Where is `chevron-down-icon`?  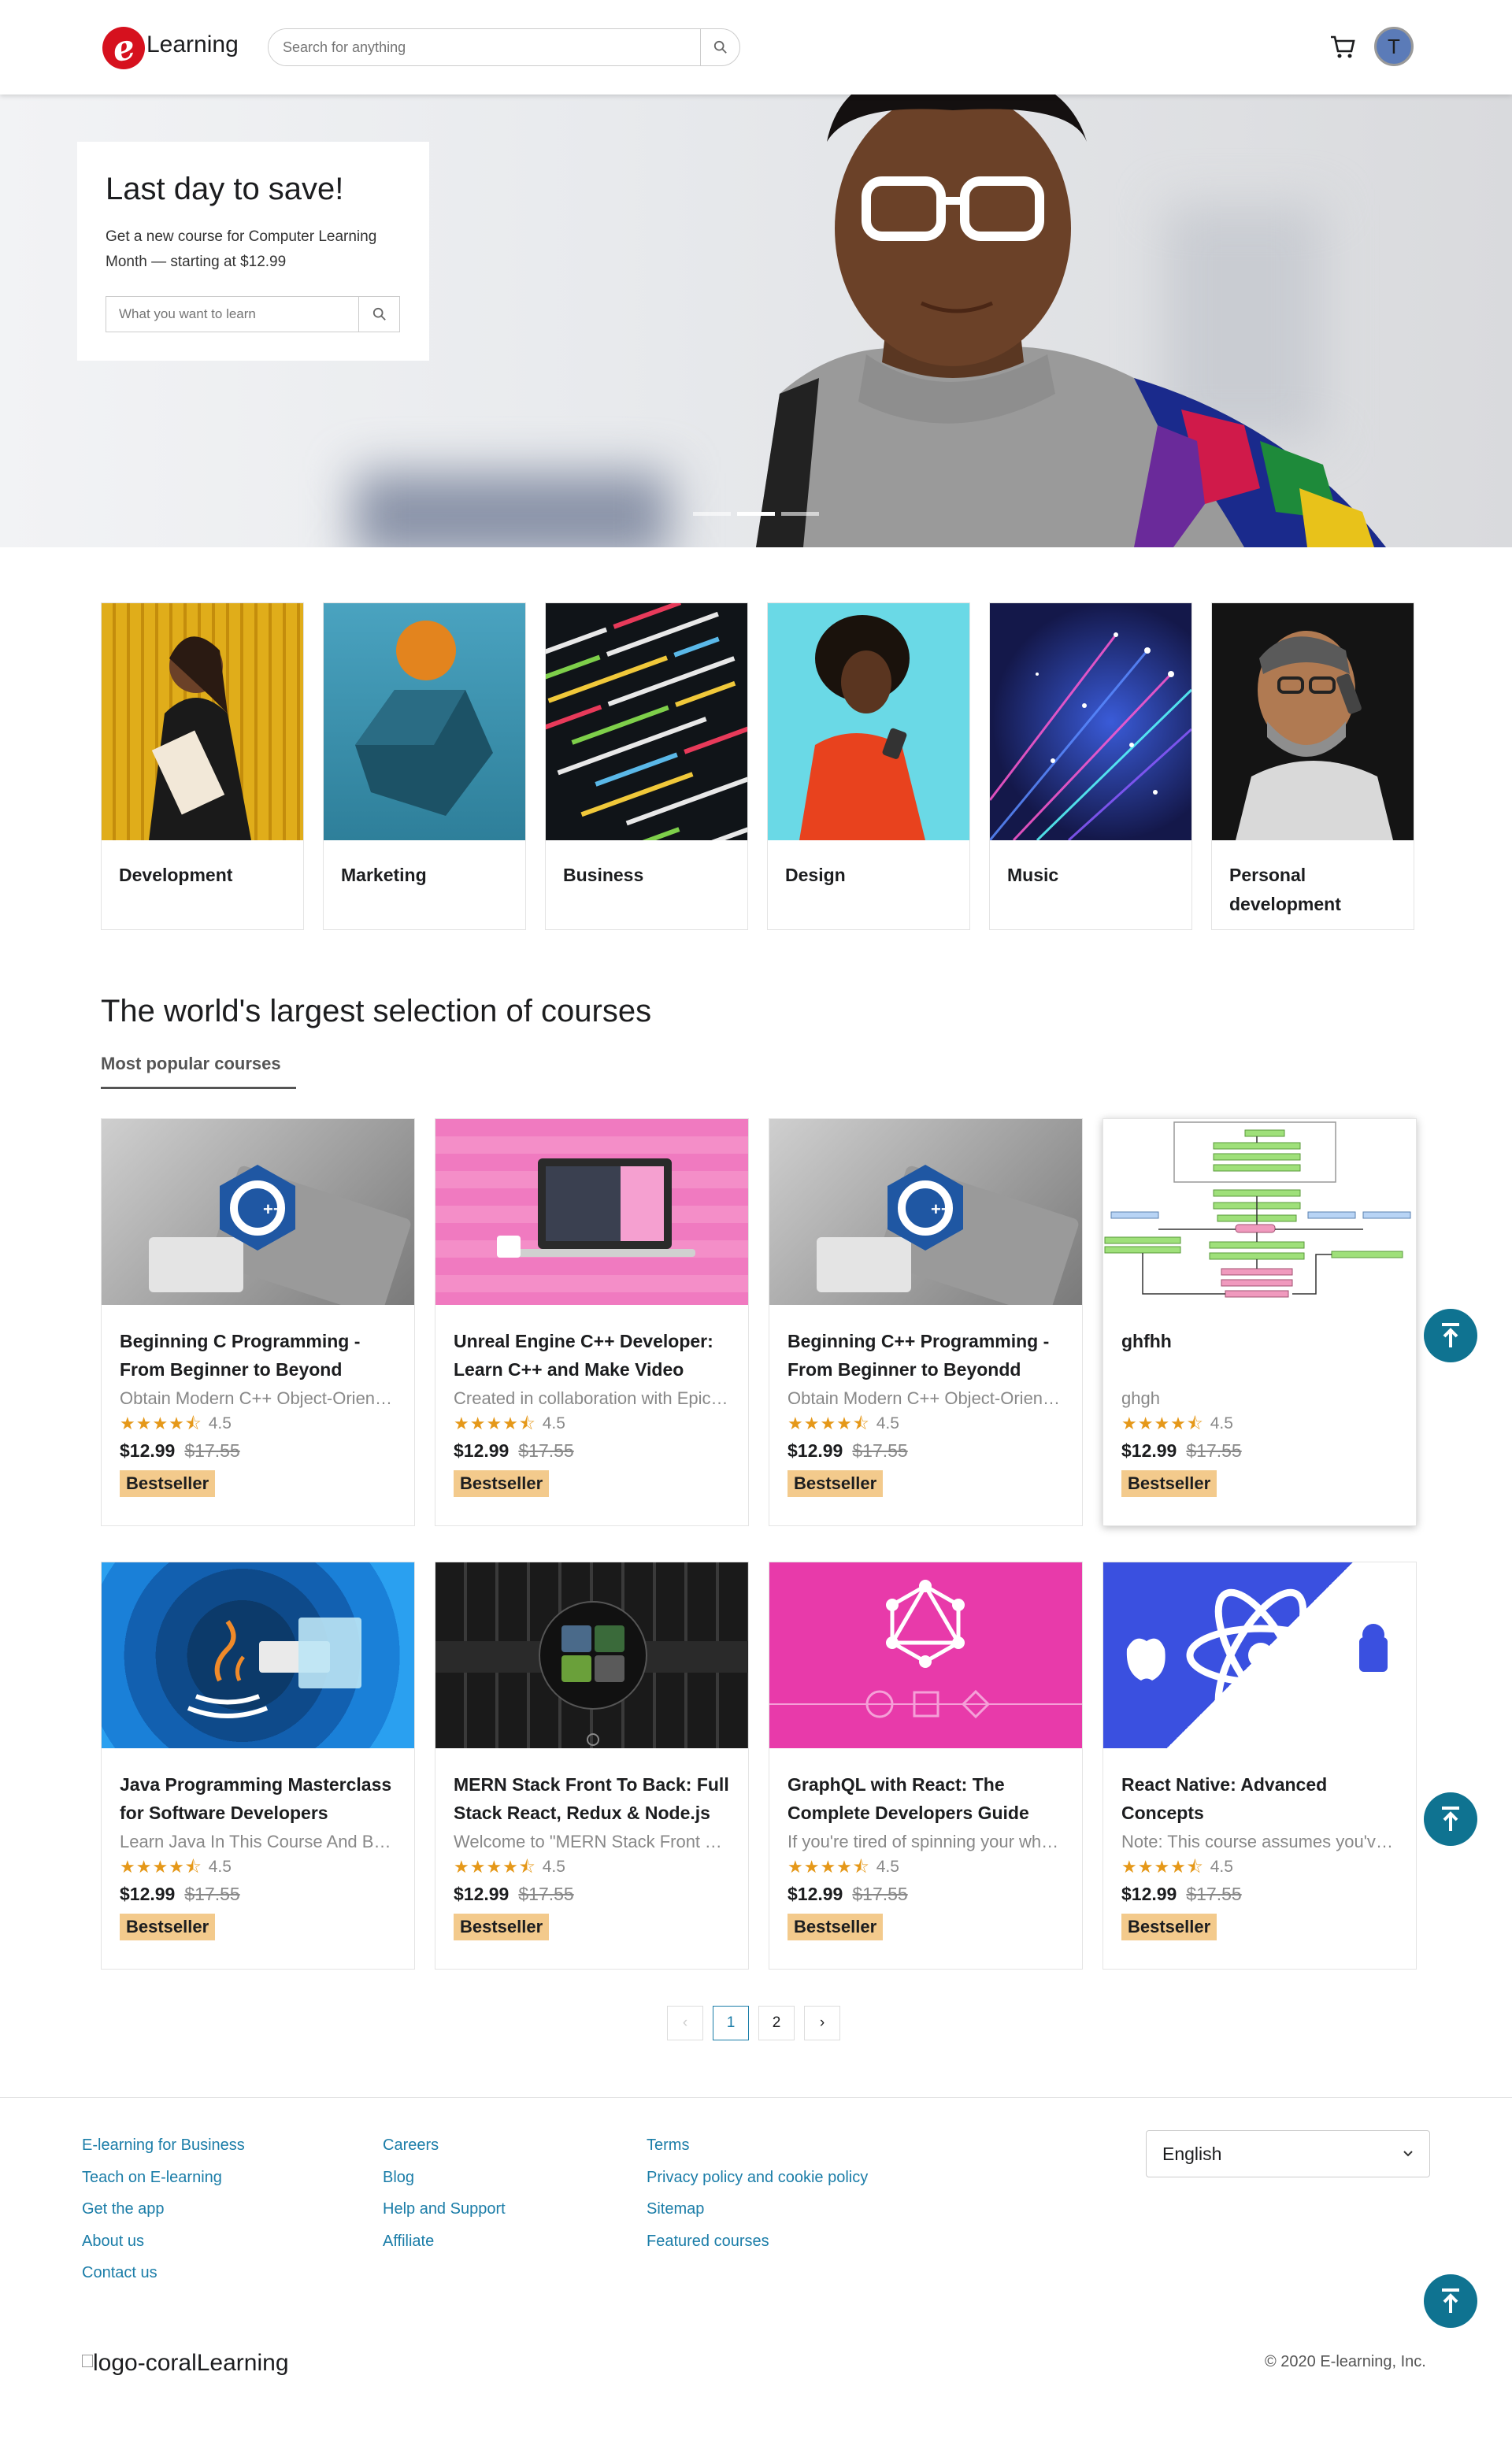
chevron-down-icon is located at coordinates (1408, 2154).